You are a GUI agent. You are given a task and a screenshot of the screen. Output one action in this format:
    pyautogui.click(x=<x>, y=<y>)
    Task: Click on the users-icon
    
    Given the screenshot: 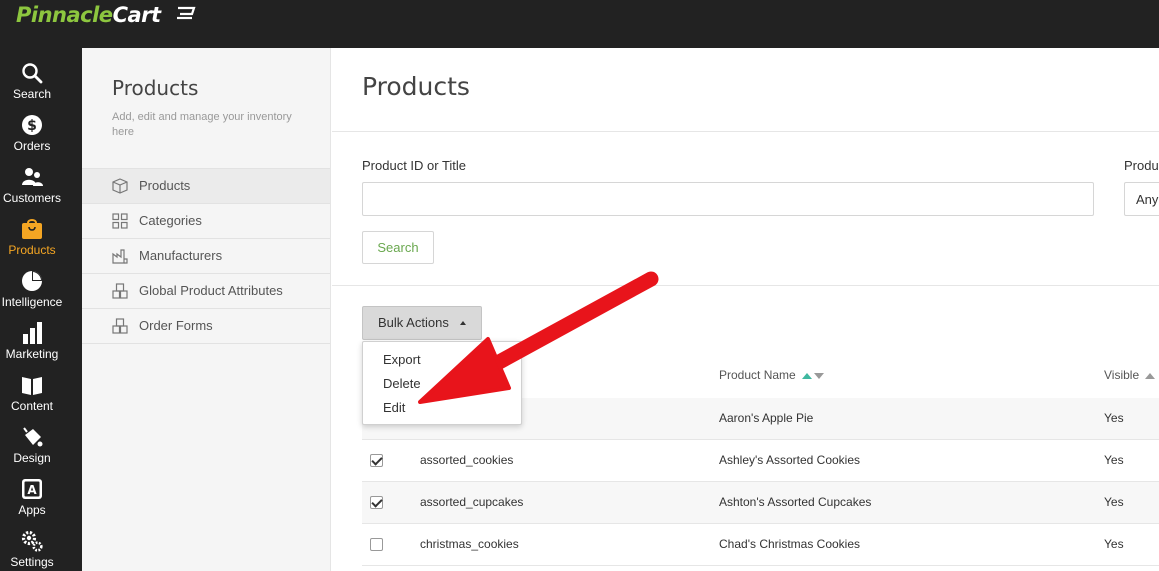 What is the action you would take?
    pyautogui.click(x=32, y=177)
    